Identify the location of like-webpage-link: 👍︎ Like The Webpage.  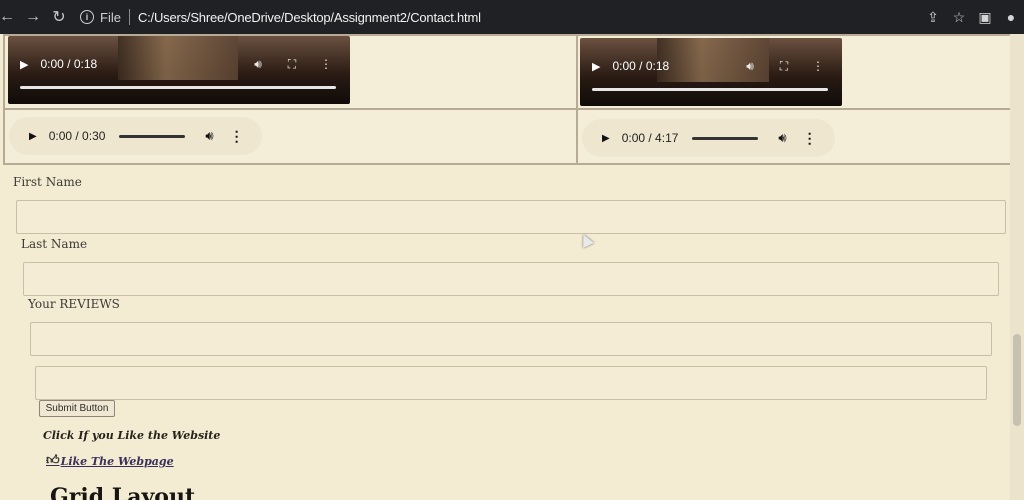
(110, 460).